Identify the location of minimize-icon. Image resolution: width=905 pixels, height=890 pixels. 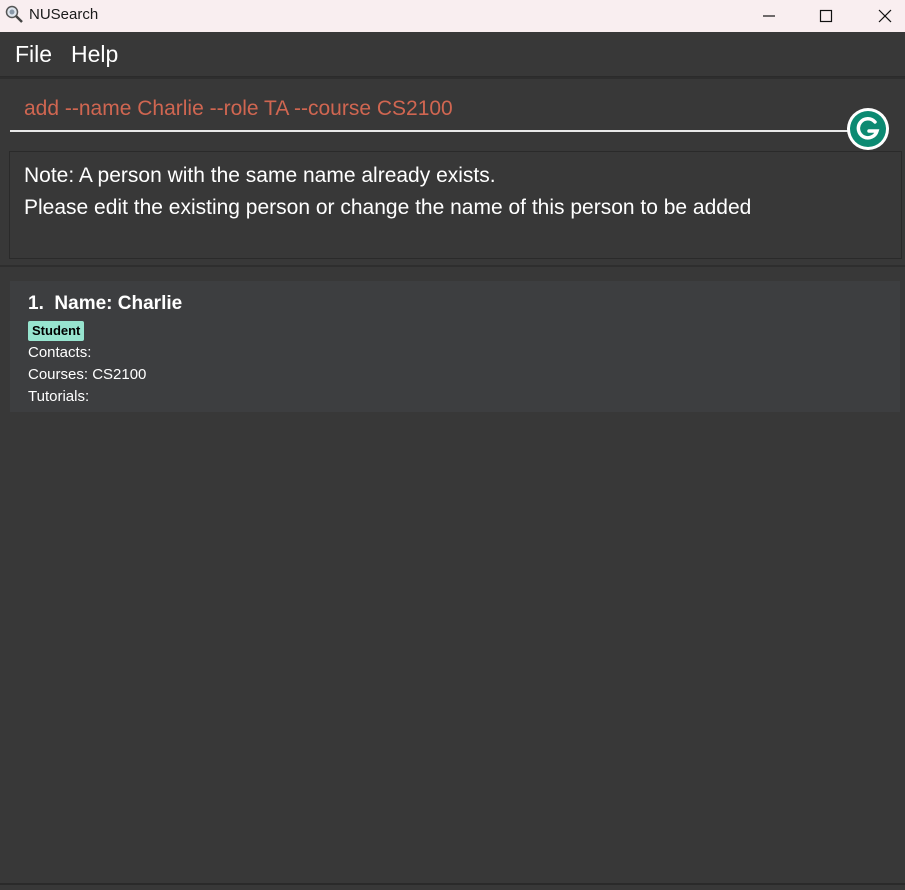
(769, 16).